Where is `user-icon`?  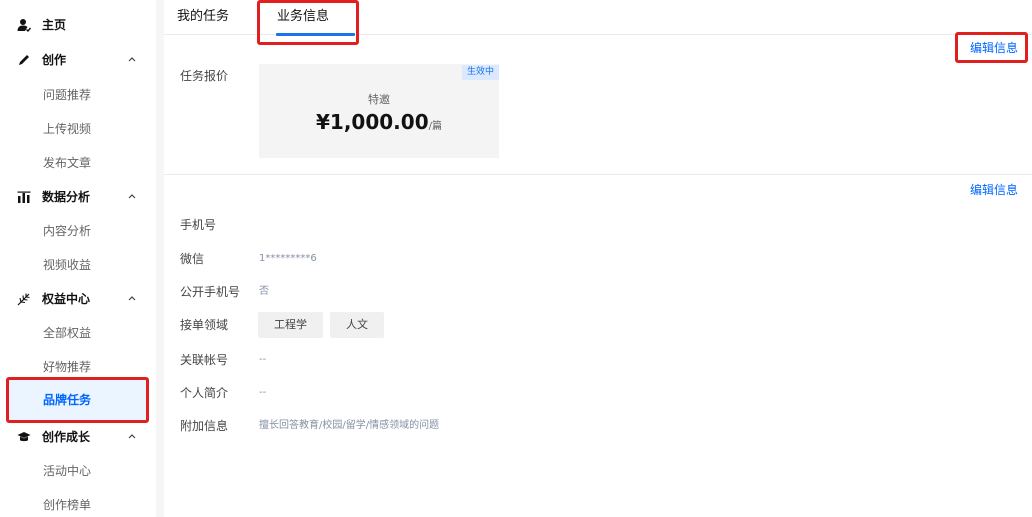 user-icon is located at coordinates (24, 25).